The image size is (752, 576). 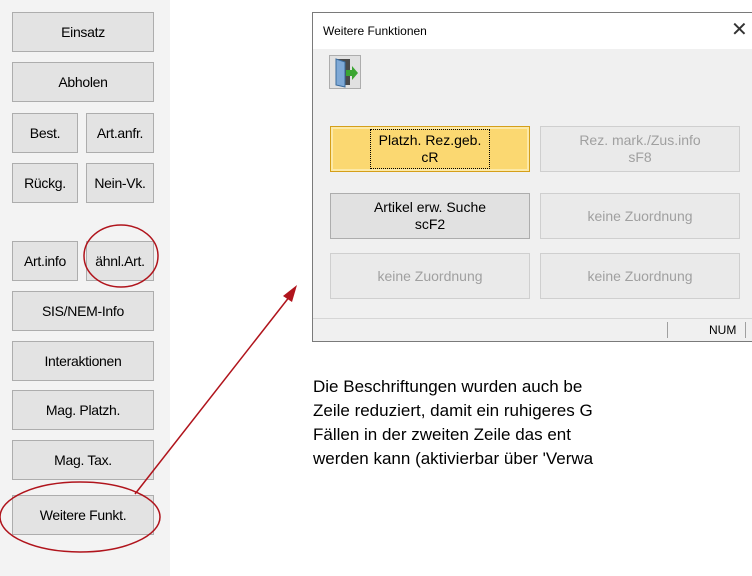 What do you see at coordinates (640, 157) in the screenshot?
I see `button-shortcut: sF8` at bounding box center [640, 157].